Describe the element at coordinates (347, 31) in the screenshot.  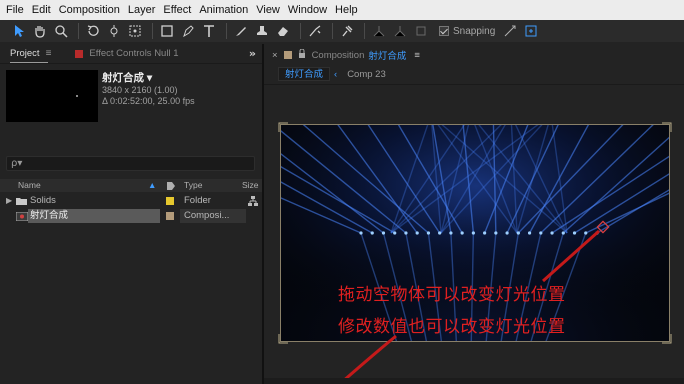
I see `puppet-pin-icon` at that location.